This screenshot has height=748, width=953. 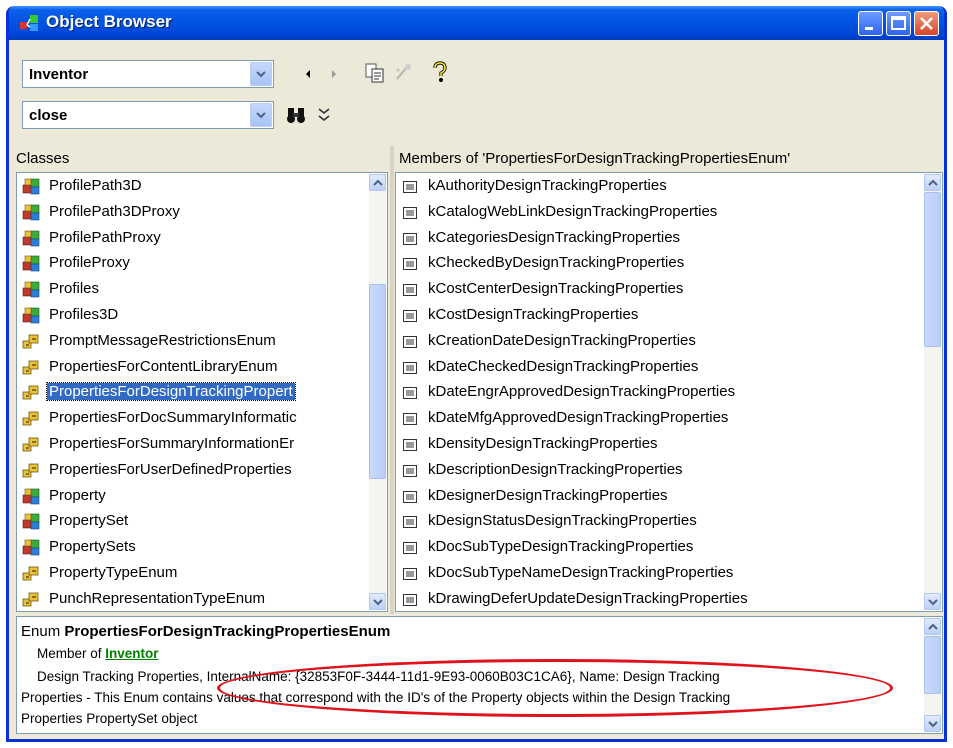 I want to click on close-window-button, so click(x=926, y=23).